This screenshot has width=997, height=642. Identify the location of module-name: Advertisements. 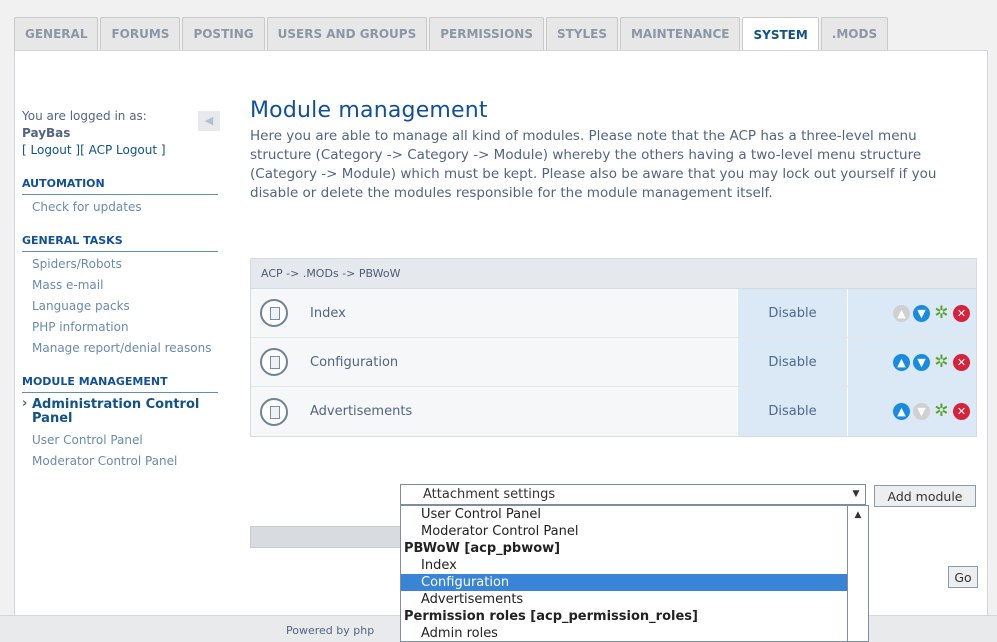
(361, 411).